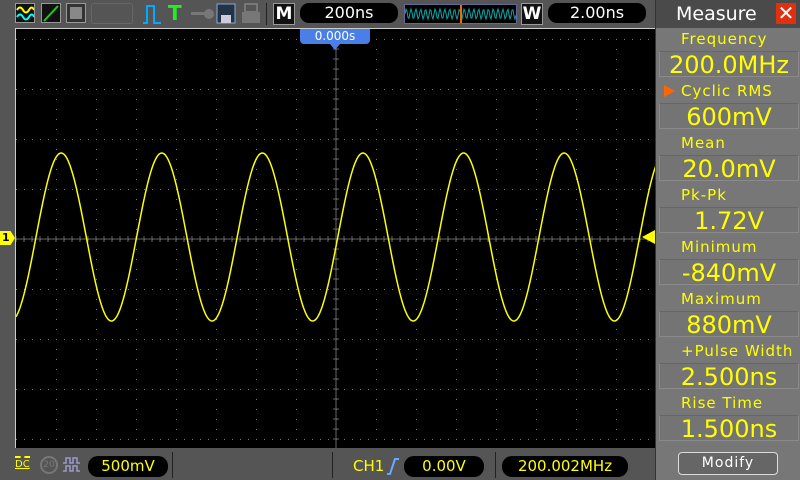  What do you see at coordinates (71, 464) in the screenshot?
I see `pulse-invert-icon` at bounding box center [71, 464].